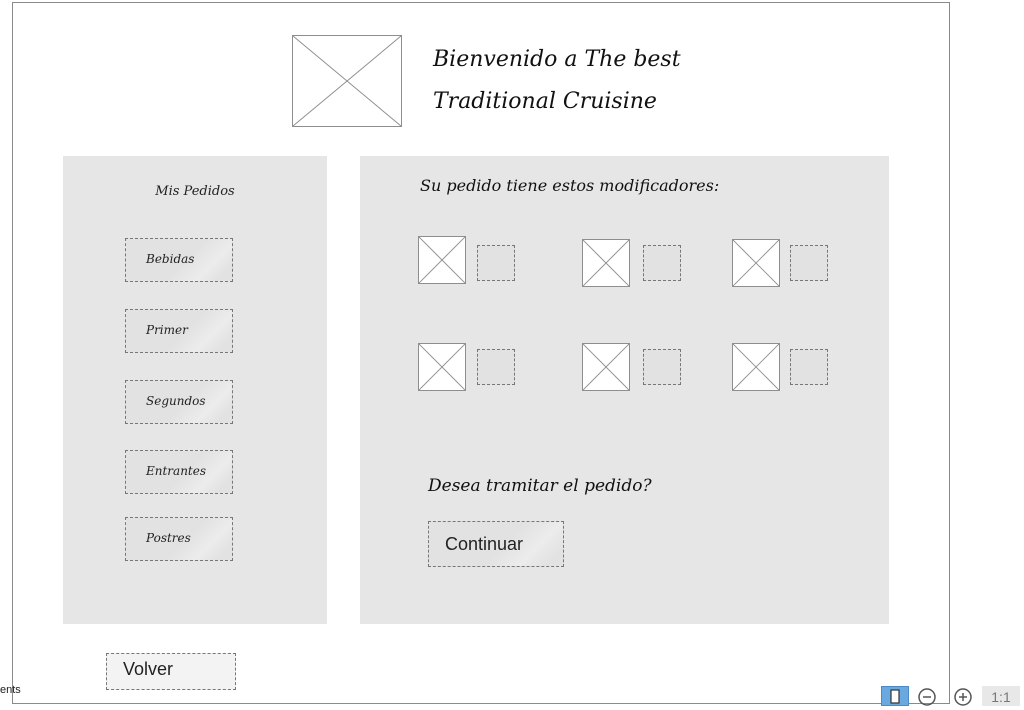 Image resolution: width=1024 pixels, height=710 pixels. Describe the element at coordinates (540, 486) in the screenshot. I see `confirm-question: Desea tramitar el pedido?` at that location.